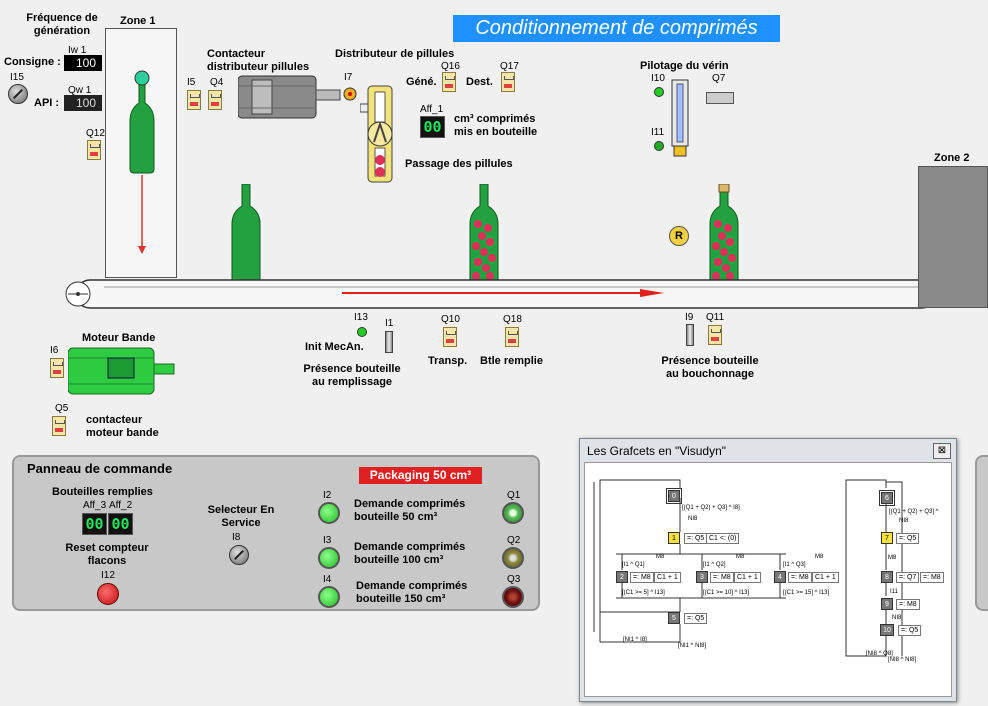  Describe the element at coordinates (794, 565) in the screenshot. I see `grafcet-tC: [I1 ^ Q3]` at that location.